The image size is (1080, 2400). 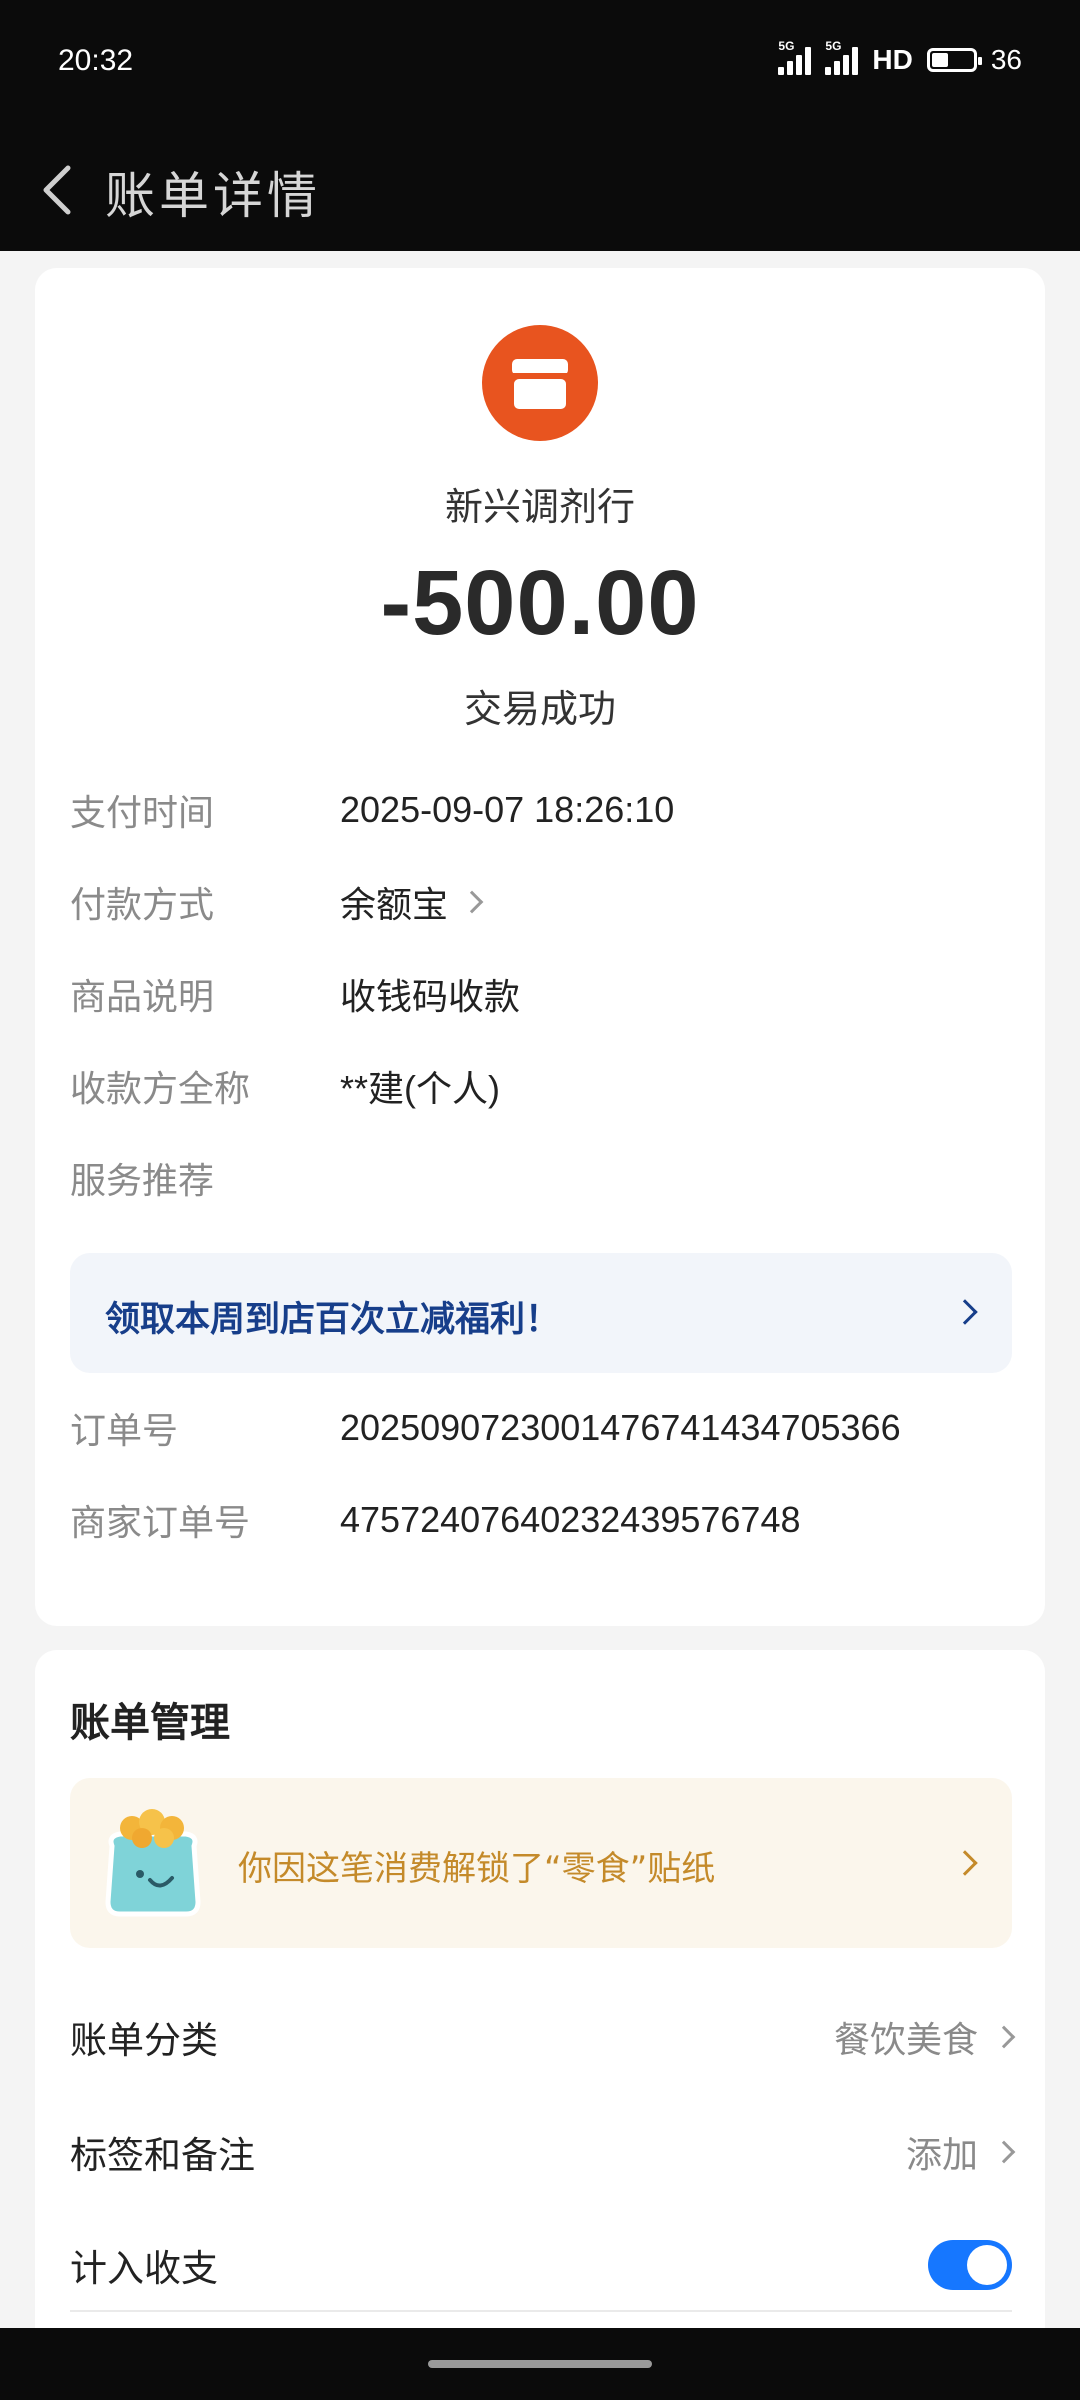 I want to click on transaction-status: 交易成功, so click(x=539, y=709).